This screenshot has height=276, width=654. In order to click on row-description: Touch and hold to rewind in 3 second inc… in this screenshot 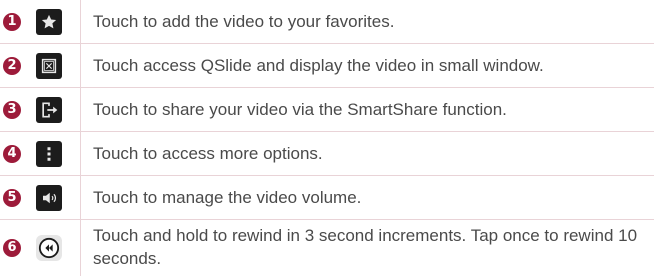, I will do `click(365, 247)`.